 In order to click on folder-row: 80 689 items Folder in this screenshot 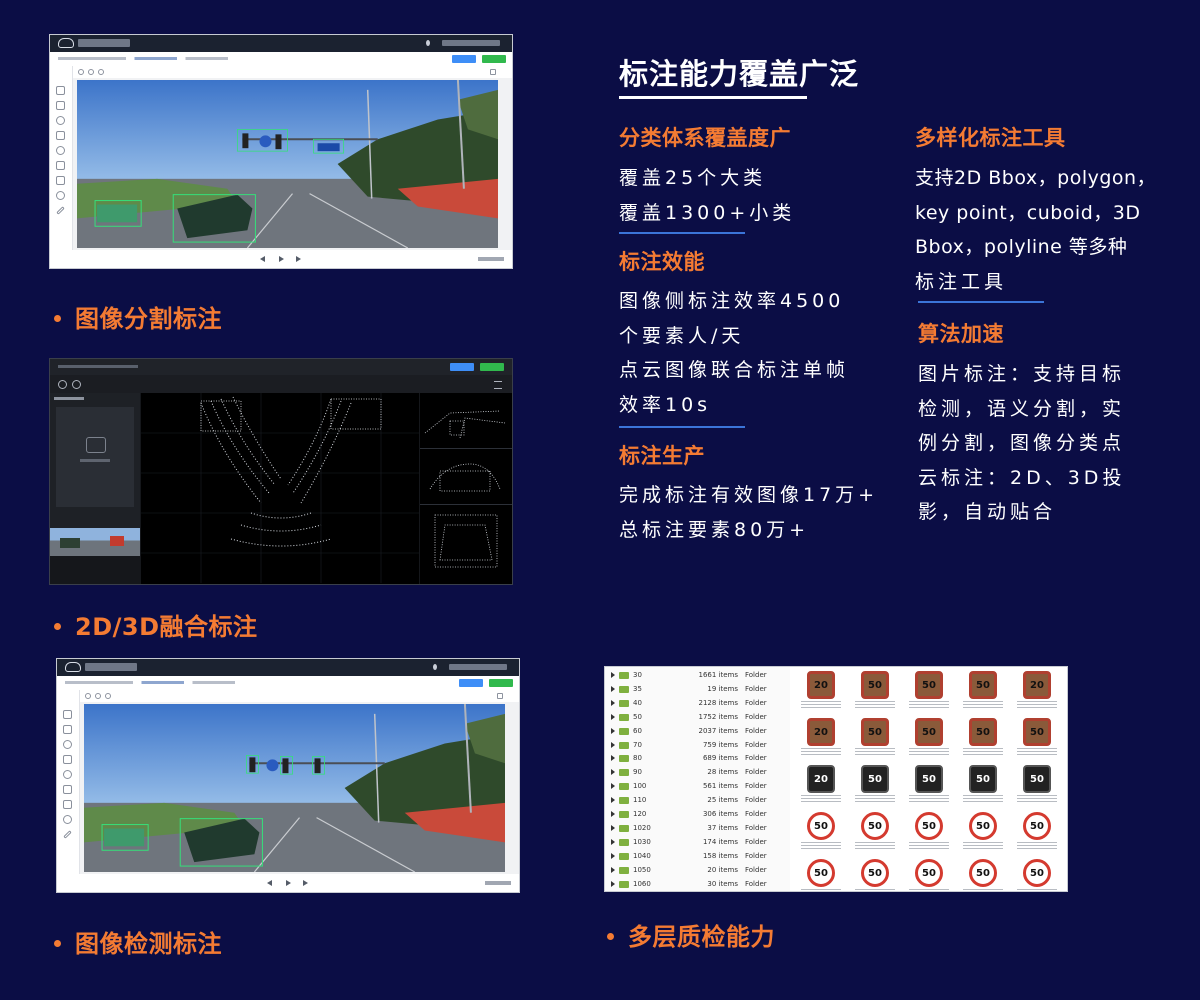, I will do `click(697, 758)`.